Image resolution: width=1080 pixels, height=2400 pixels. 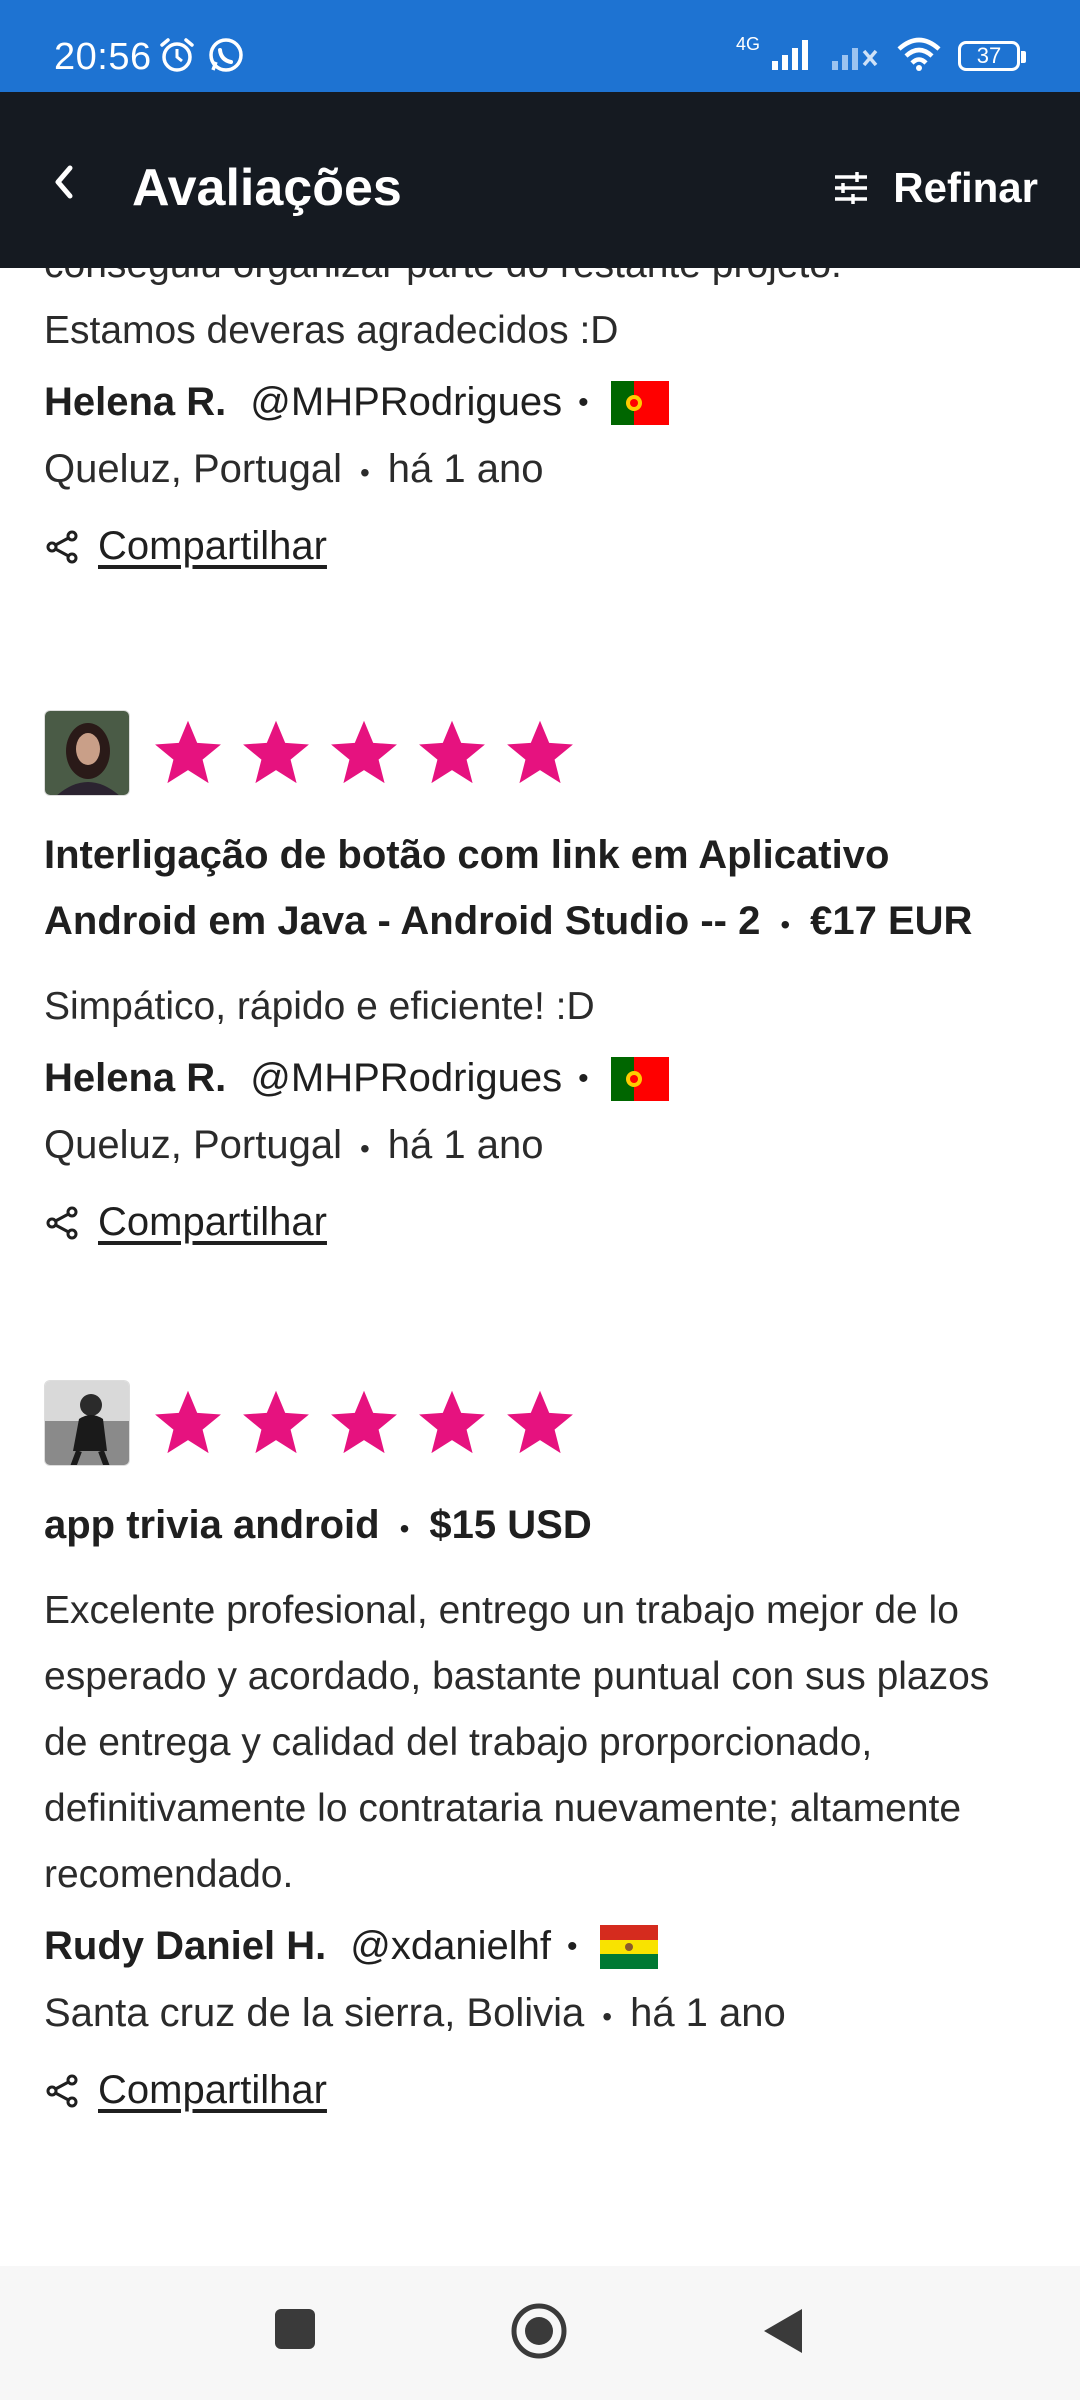 I want to click on home-circle-icon, so click(x=539, y=2331).